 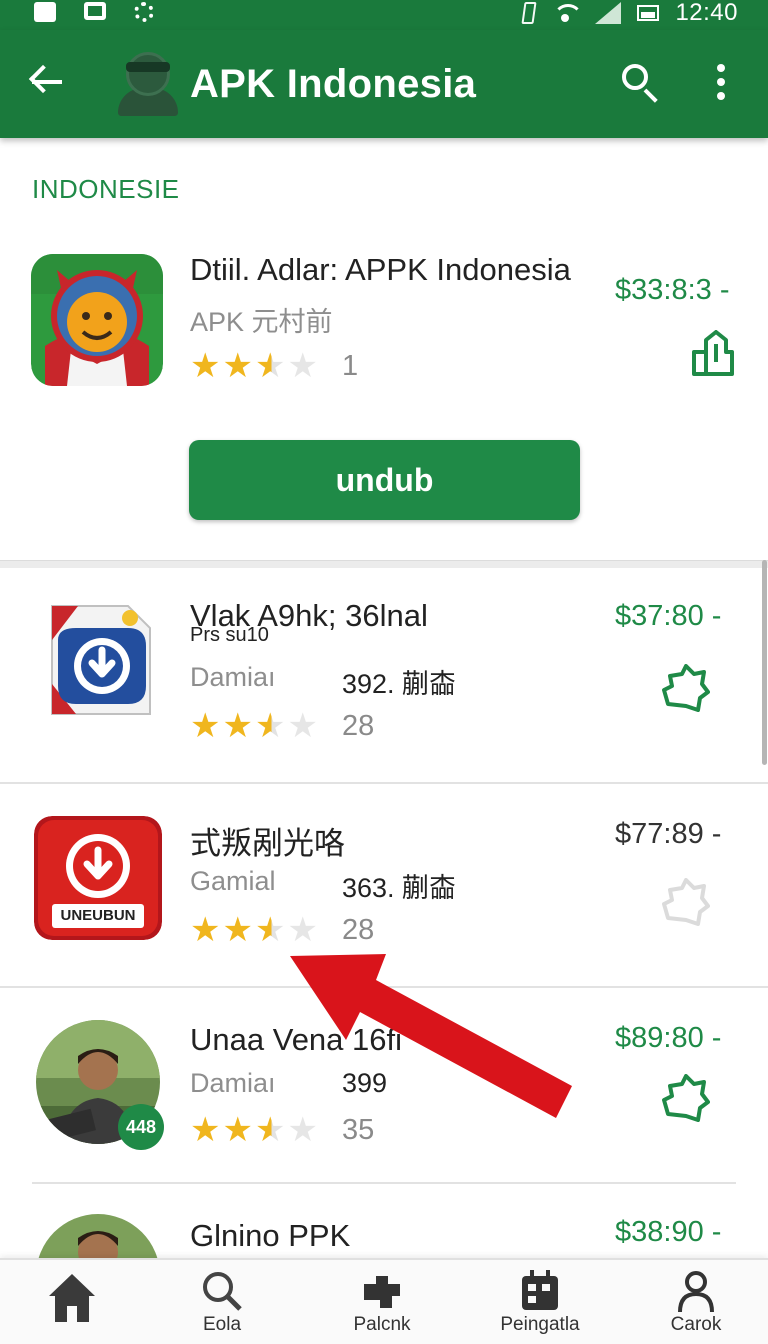 I want to click on app-price: $89:80 -, so click(x=668, y=1038).